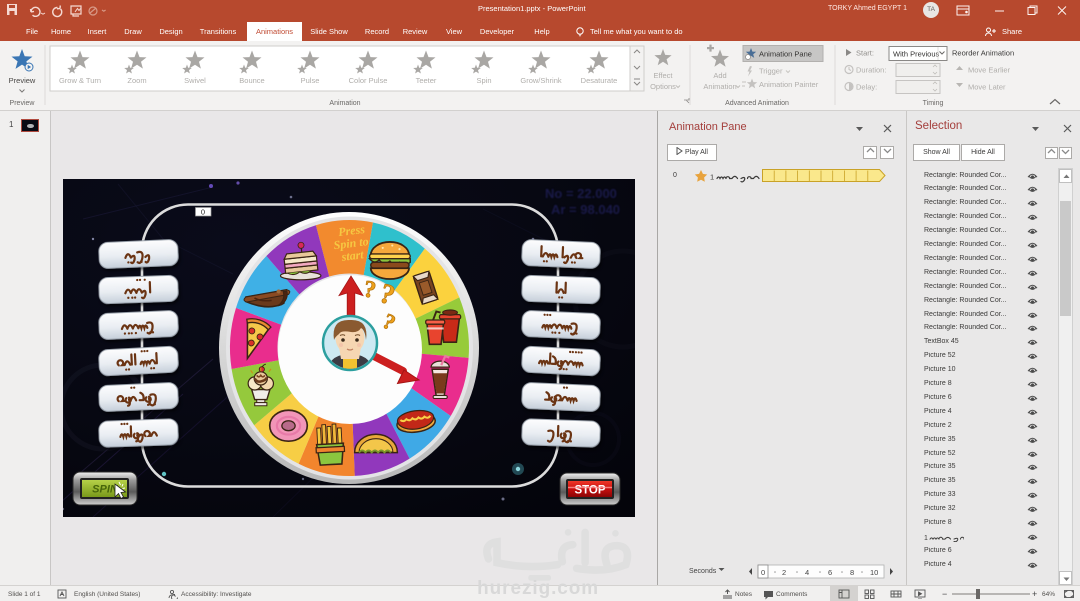  Describe the element at coordinates (663, 86) in the screenshot. I see `svg-text: Options` at that location.